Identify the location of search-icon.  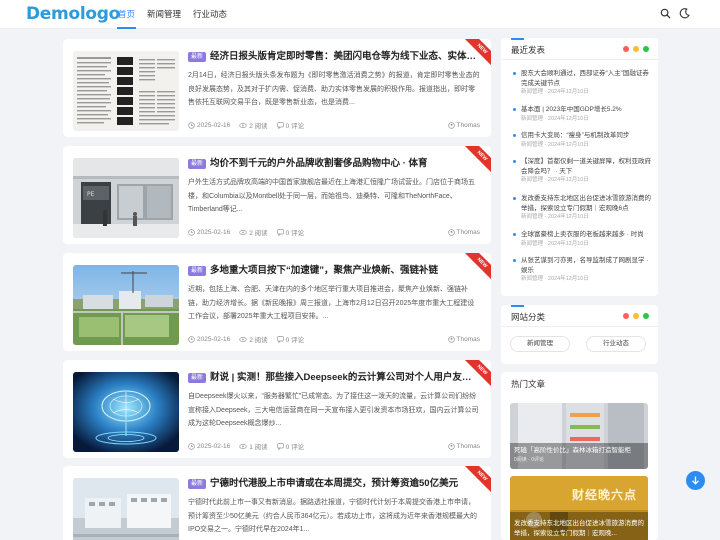
(665, 13).